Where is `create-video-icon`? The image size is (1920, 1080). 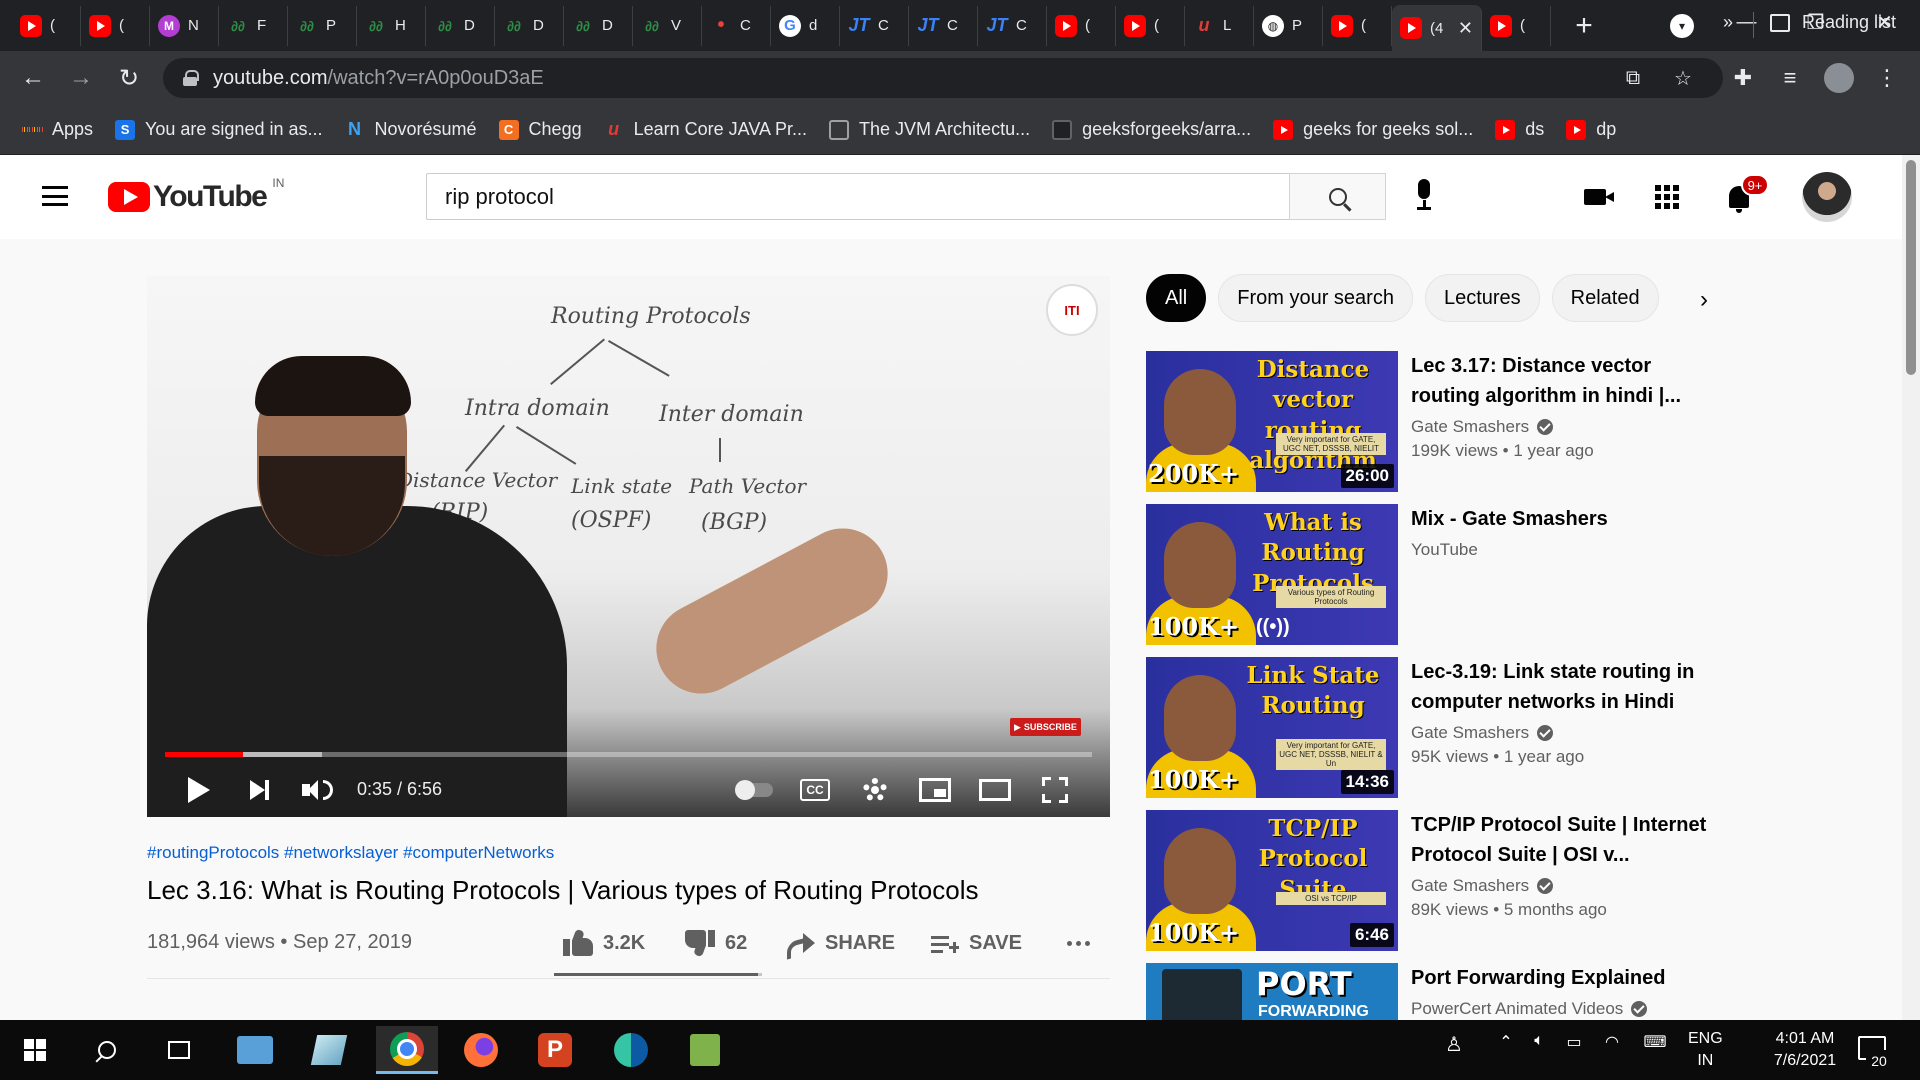 create-video-icon is located at coordinates (1597, 197).